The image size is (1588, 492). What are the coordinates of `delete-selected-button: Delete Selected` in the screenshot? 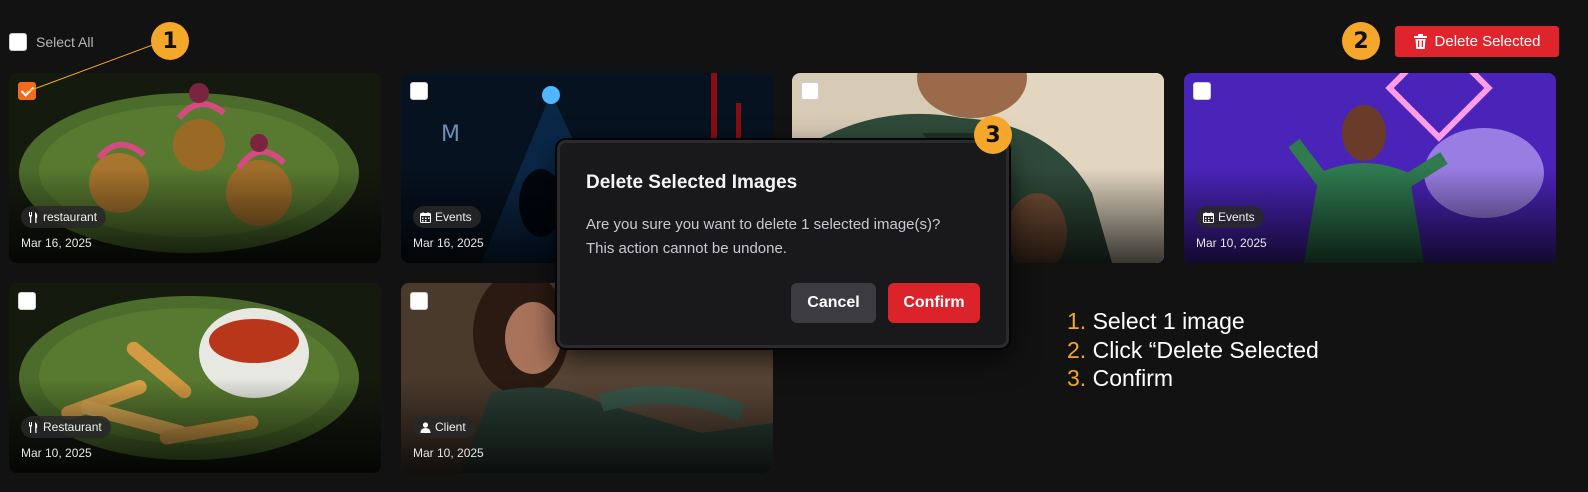 It's located at (1477, 41).